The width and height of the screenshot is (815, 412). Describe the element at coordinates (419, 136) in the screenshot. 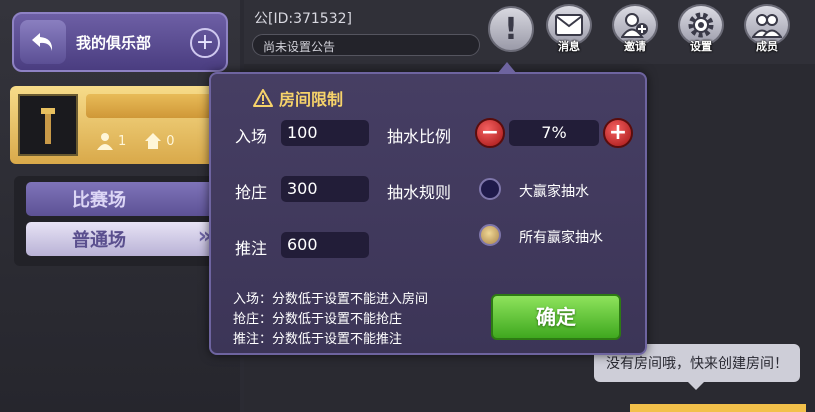

I see `rake-ratio-label: 抽水比例` at that location.